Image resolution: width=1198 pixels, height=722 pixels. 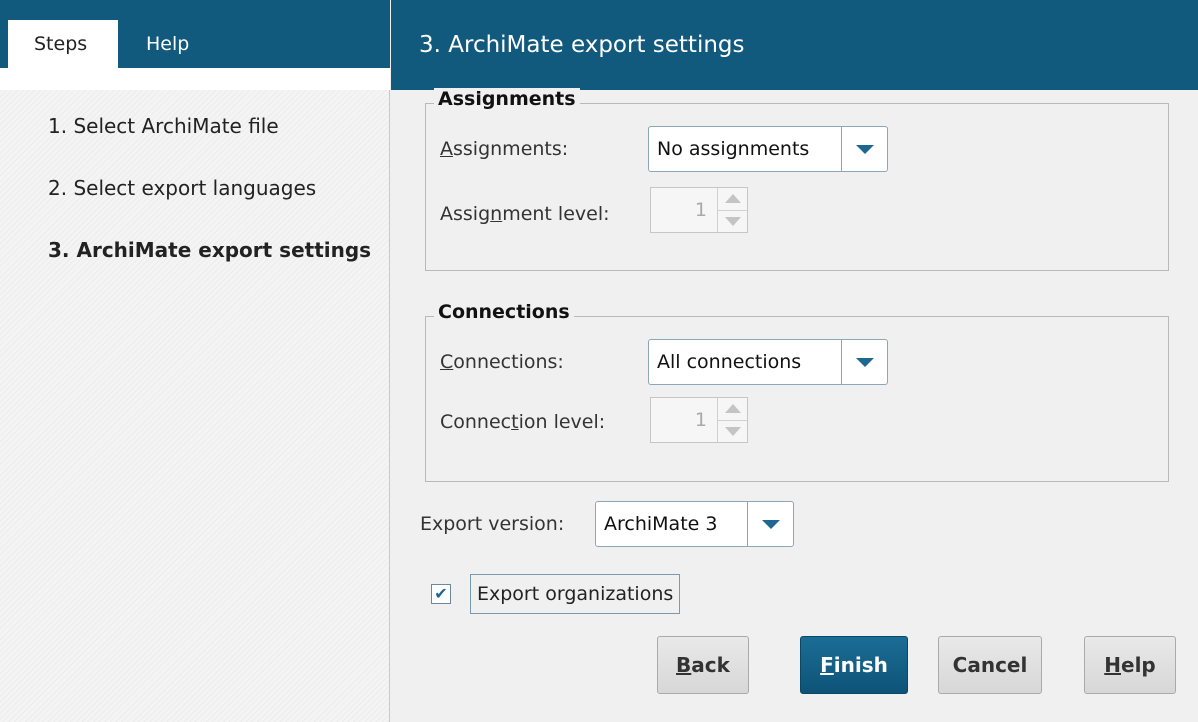 I want to click on connection-level-label: Connection level:, so click(x=523, y=422).